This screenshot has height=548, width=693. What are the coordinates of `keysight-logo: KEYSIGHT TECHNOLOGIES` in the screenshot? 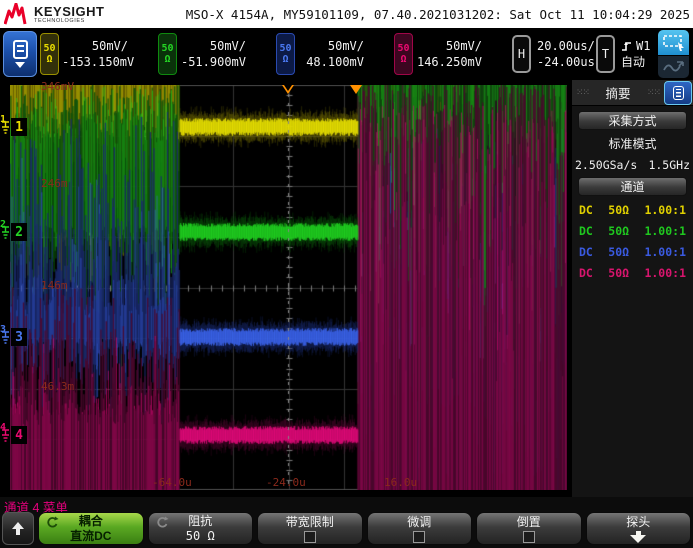 It's located at (52, 14).